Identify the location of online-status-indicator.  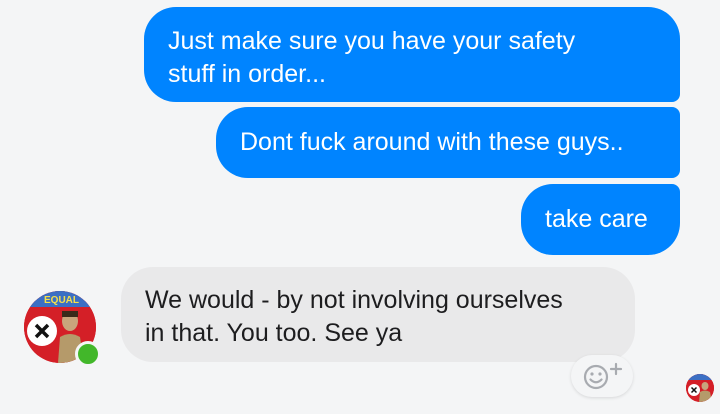
(88, 354).